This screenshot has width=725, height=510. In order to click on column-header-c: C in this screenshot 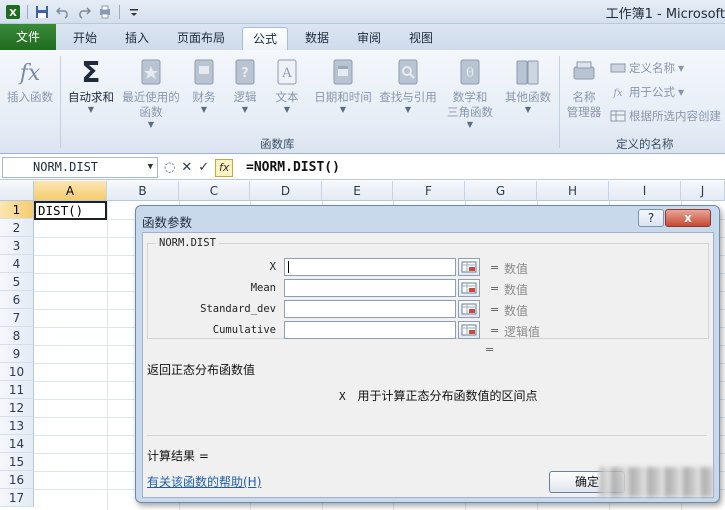, I will do `click(214, 191)`.